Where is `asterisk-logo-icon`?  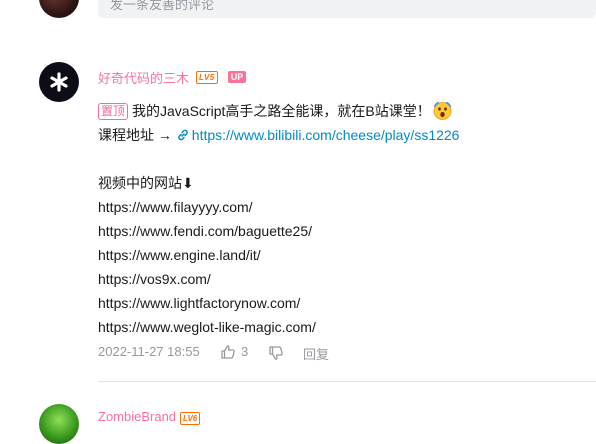 asterisk-logo-icon is located at coordinates (59, 82).